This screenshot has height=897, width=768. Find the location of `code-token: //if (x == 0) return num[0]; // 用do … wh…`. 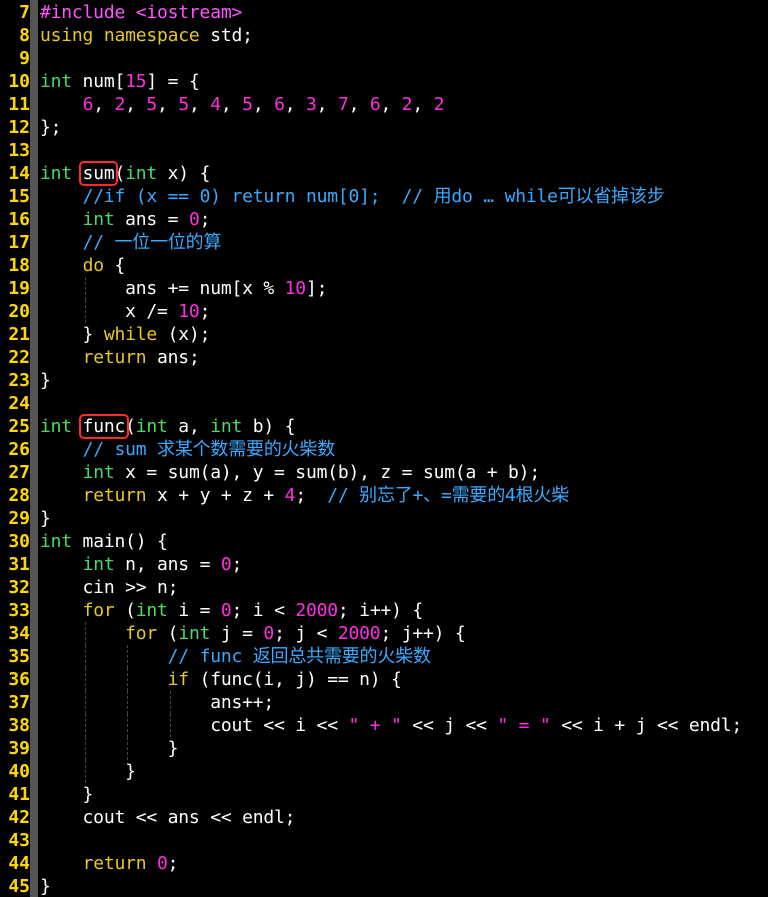

code-token: //if (x == 0) return num[0]; // 用do … wh… is located at coordinates (373, 196).